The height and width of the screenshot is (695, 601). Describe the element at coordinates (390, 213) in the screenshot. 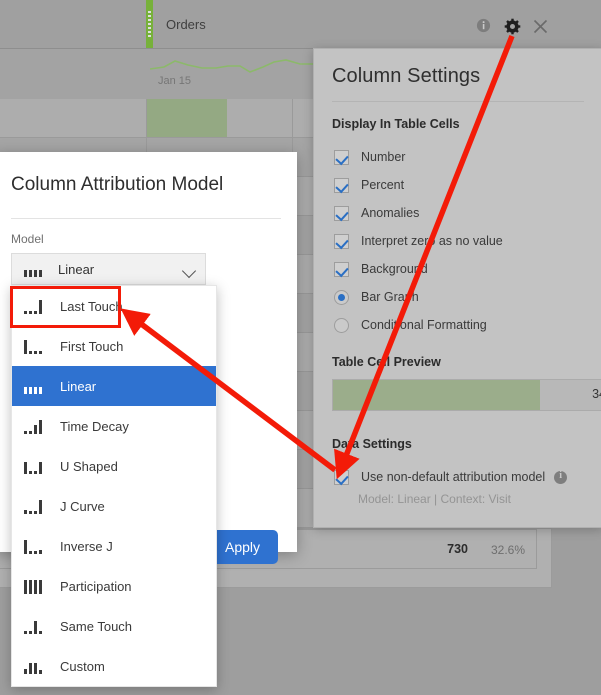

I see `checkbox-label: Anomalies` at that location.